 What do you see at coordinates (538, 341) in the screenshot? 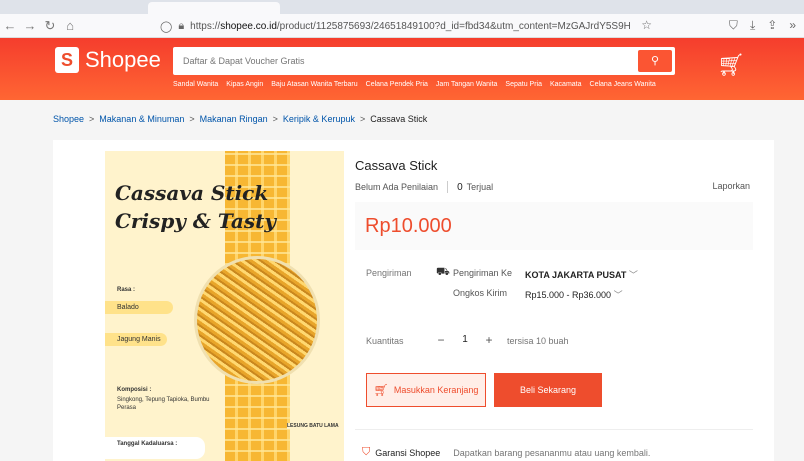
I see `stock-text: tersisa 10 buah` at bounding box center [538, 341].